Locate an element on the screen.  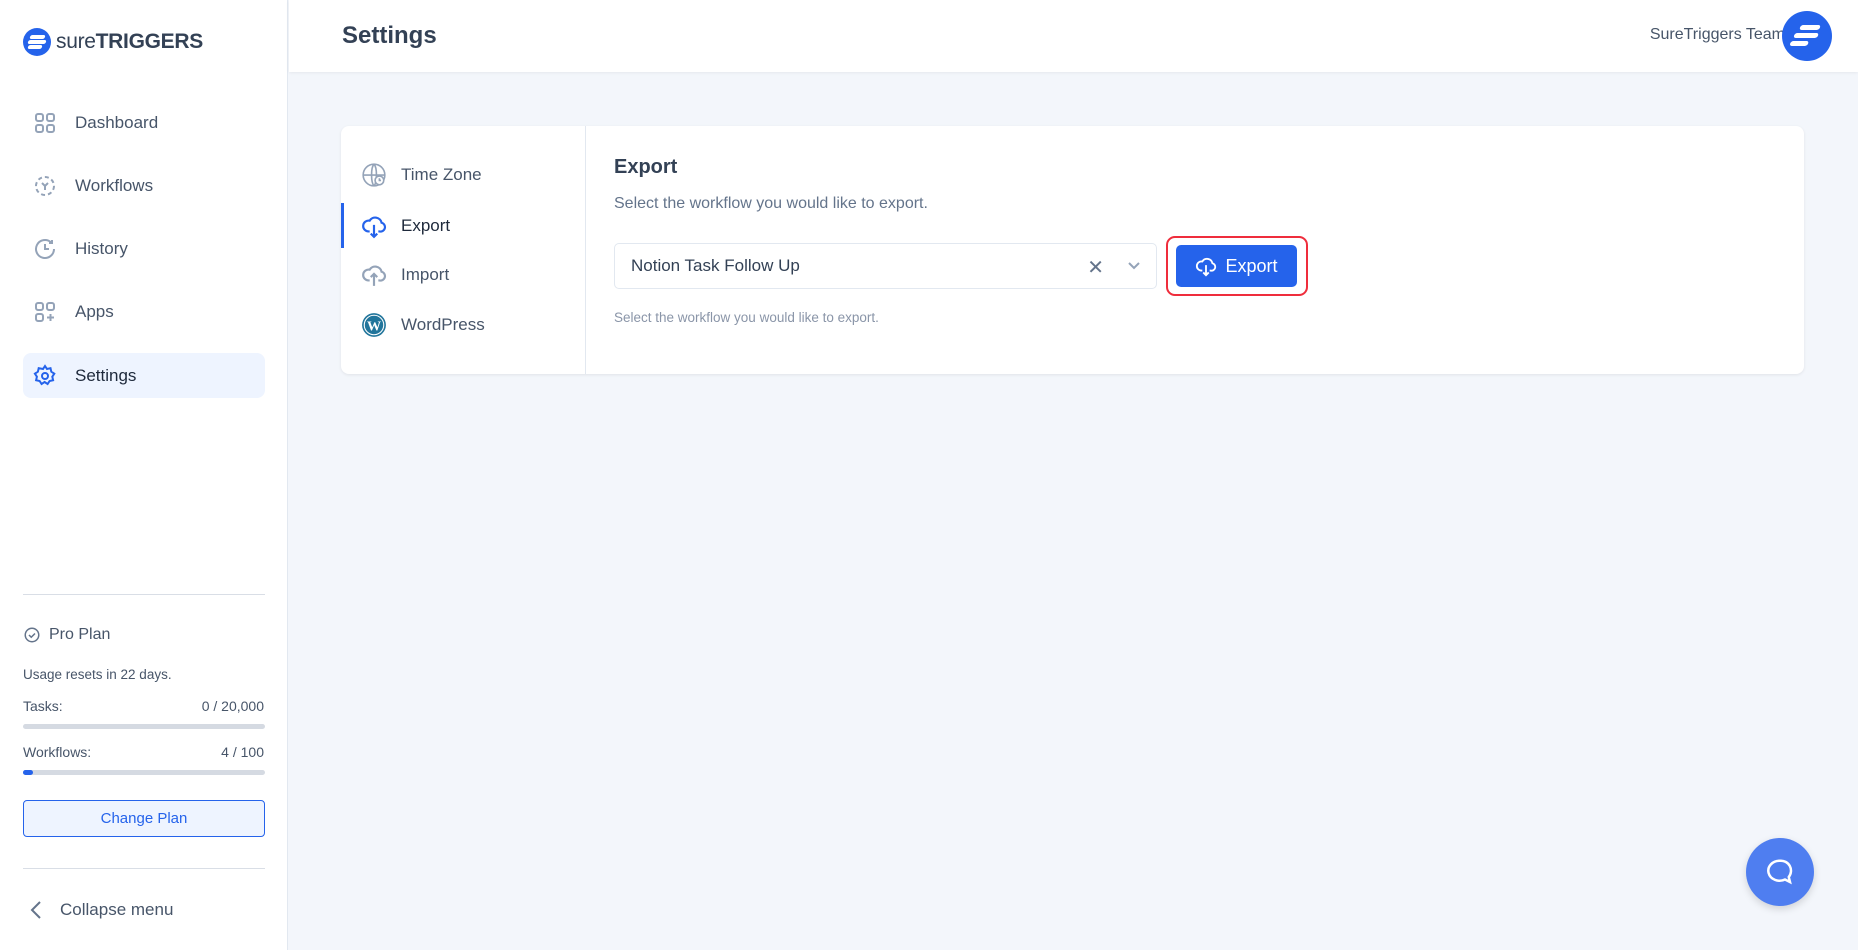
chat-bubble-icon is located at coordinates (1780, 872).